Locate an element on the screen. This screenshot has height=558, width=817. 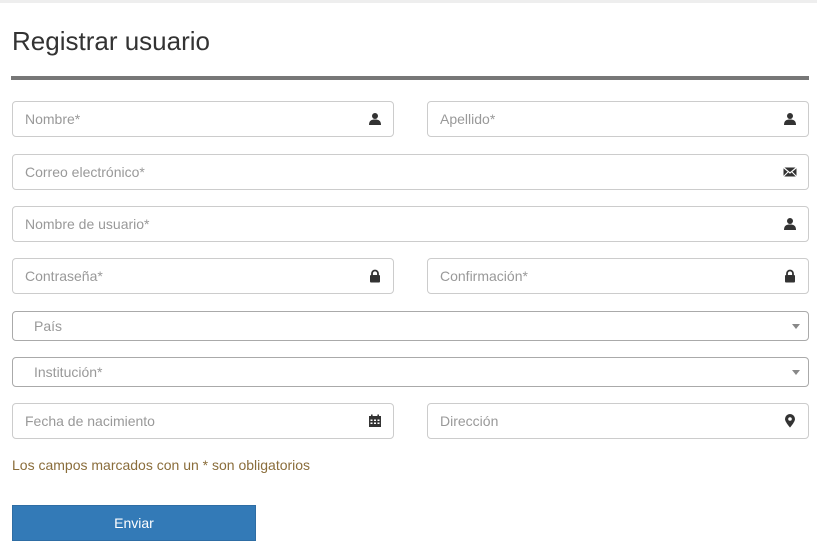
country-select: País is located at coordinates (410, 326).